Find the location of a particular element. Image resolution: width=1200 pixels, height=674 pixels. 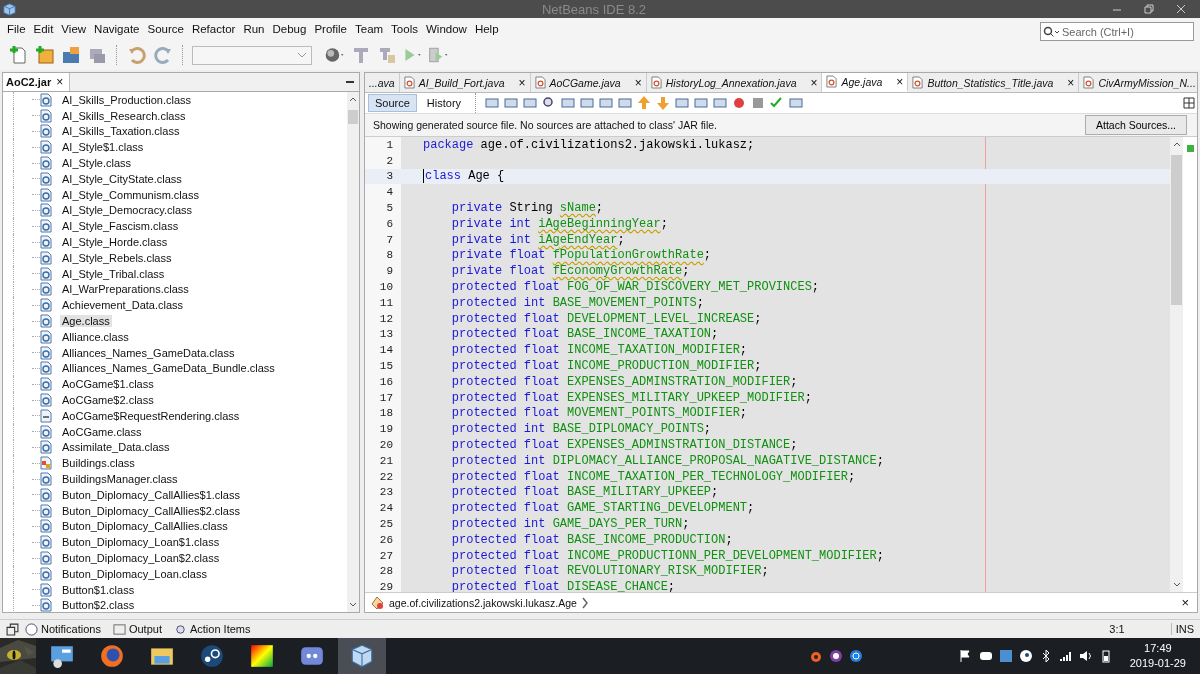

tree-item: Buton_Diplomacy_CallAllies$2.class is located at coordinates (151, 510).